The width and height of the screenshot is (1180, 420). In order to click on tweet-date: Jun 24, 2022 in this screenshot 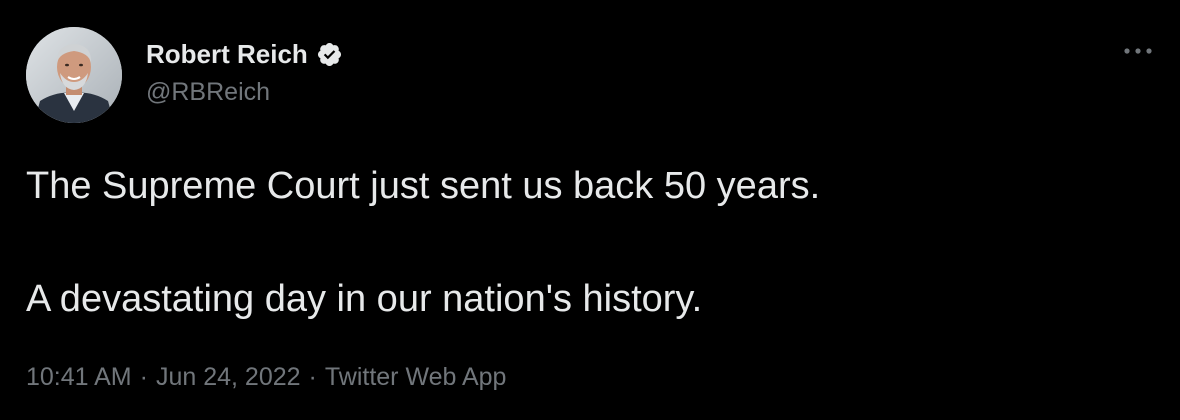, I will do `click(228, 377)`.